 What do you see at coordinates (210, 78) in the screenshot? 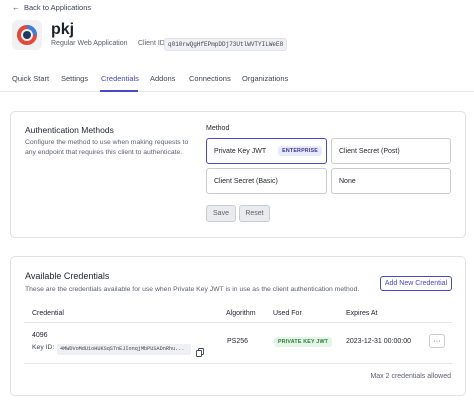
I see `tab-connections: Connections` at bounding box center [210, 78].